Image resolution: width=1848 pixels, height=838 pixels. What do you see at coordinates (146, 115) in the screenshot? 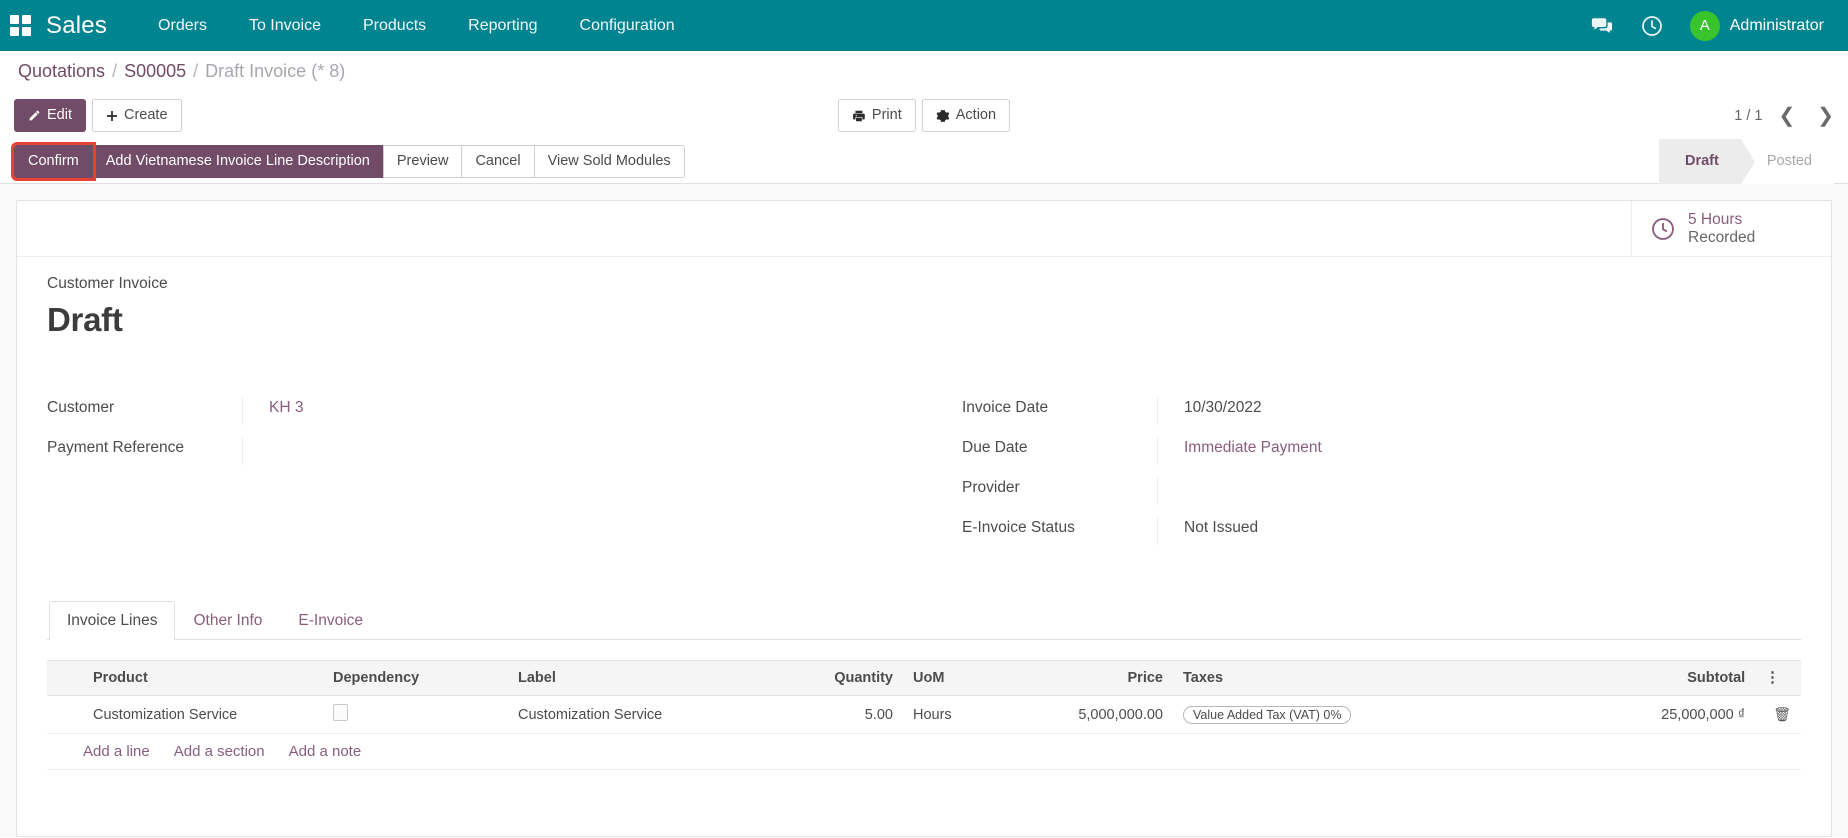
I see `create-button-label: Create` at bounding box center [146, 115].